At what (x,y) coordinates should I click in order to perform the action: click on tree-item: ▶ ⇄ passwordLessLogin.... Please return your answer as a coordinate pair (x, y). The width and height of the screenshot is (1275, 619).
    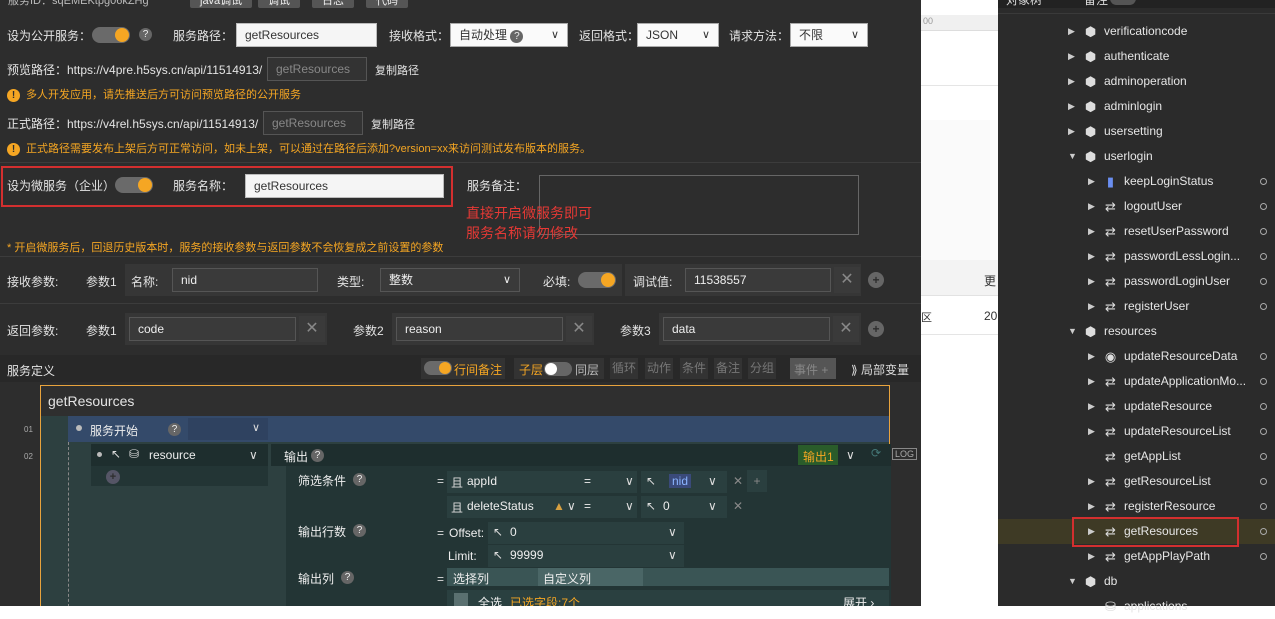
    Looking at the image, I should click on (1136, 256).